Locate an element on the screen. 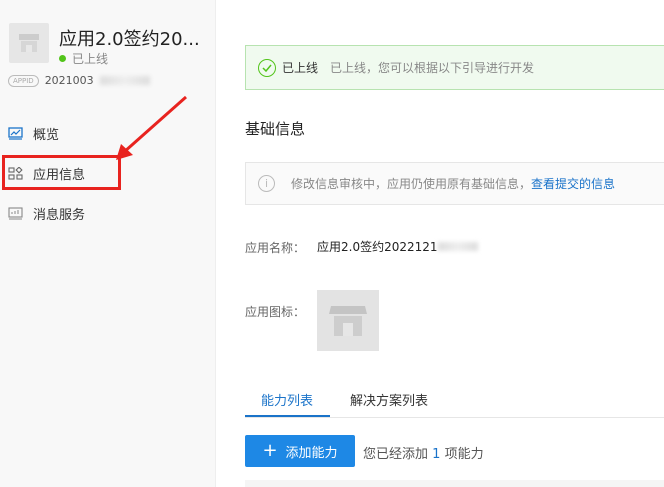  app-name-label: 应用名称： is located at coordinates (275, 248).